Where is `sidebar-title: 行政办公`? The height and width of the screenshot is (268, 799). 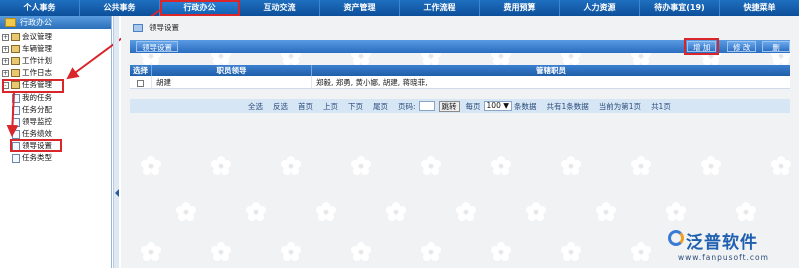
sidebar-title: 行政办公 is located at coordinates (36, 22).